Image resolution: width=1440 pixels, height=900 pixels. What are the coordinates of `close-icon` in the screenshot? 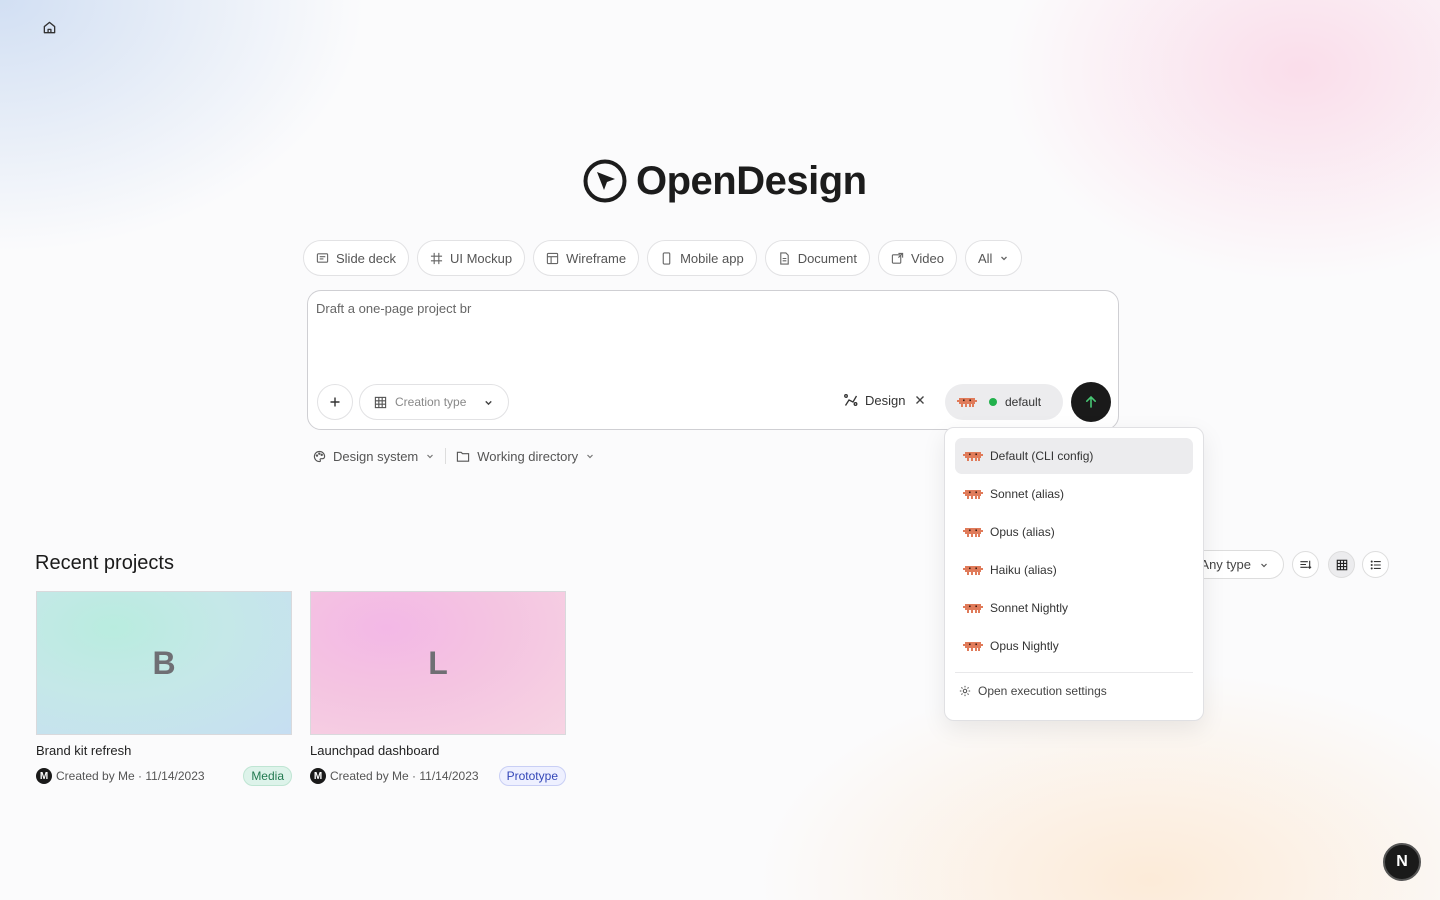 It's located at (920, 400).